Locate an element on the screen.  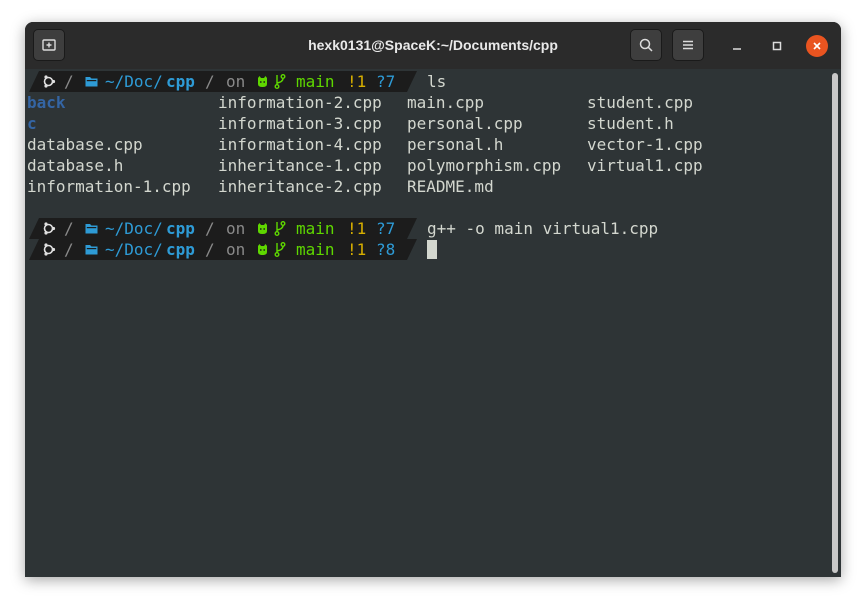
minimize-icon is located at coordinates (737, 49).